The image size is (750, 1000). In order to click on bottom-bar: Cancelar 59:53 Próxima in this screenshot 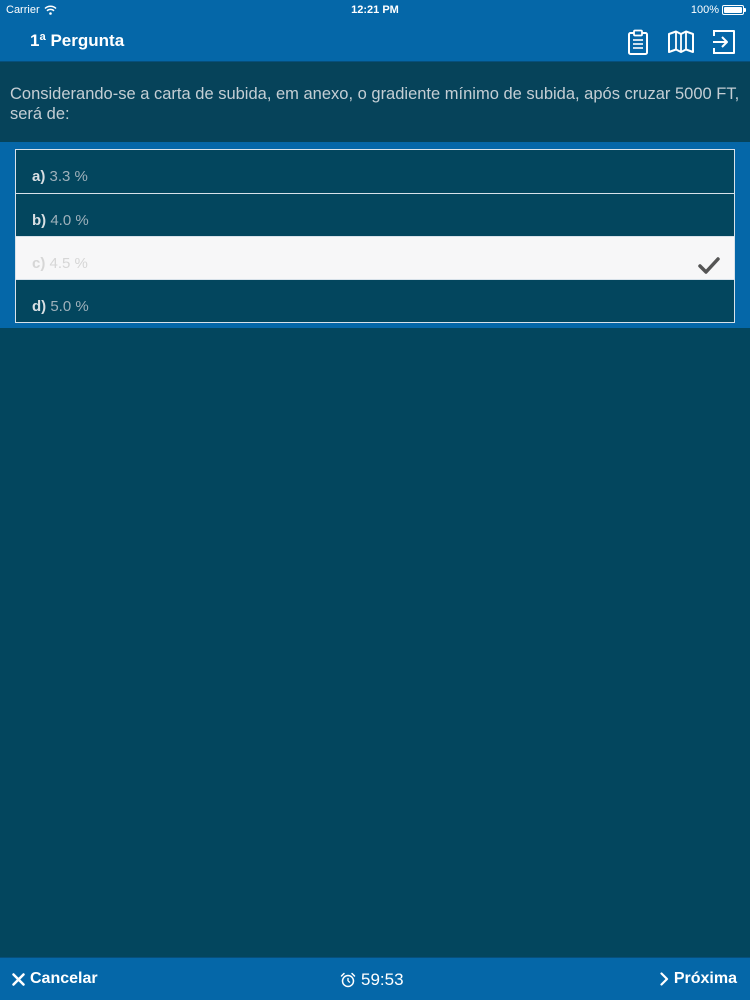, I will do `click(375, 978)`.